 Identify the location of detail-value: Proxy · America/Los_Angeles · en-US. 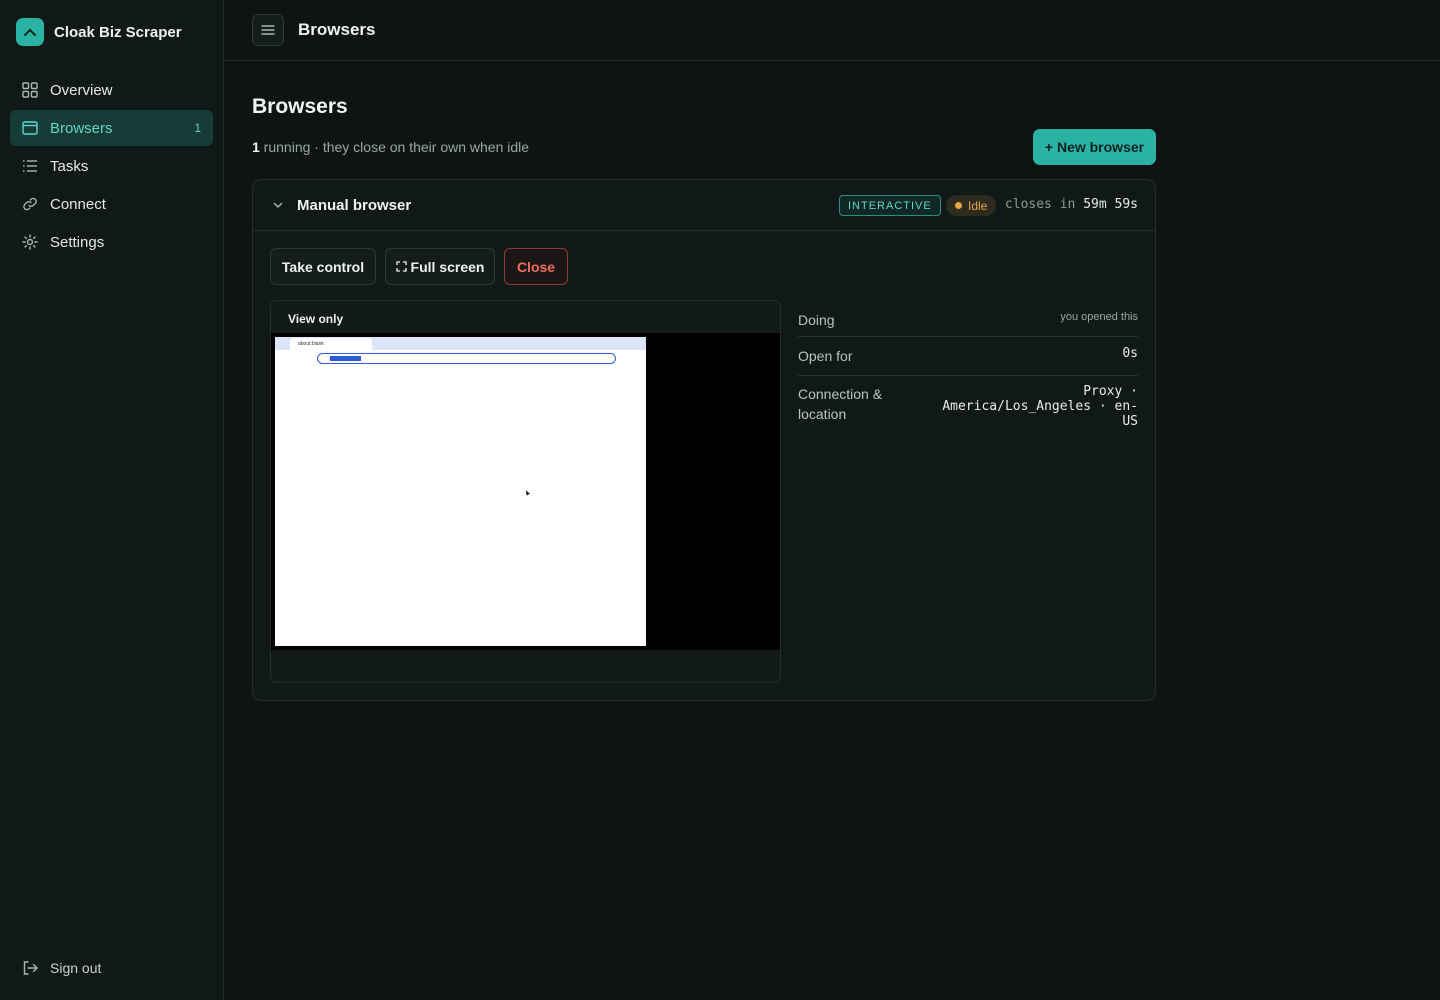
(1040, 406).